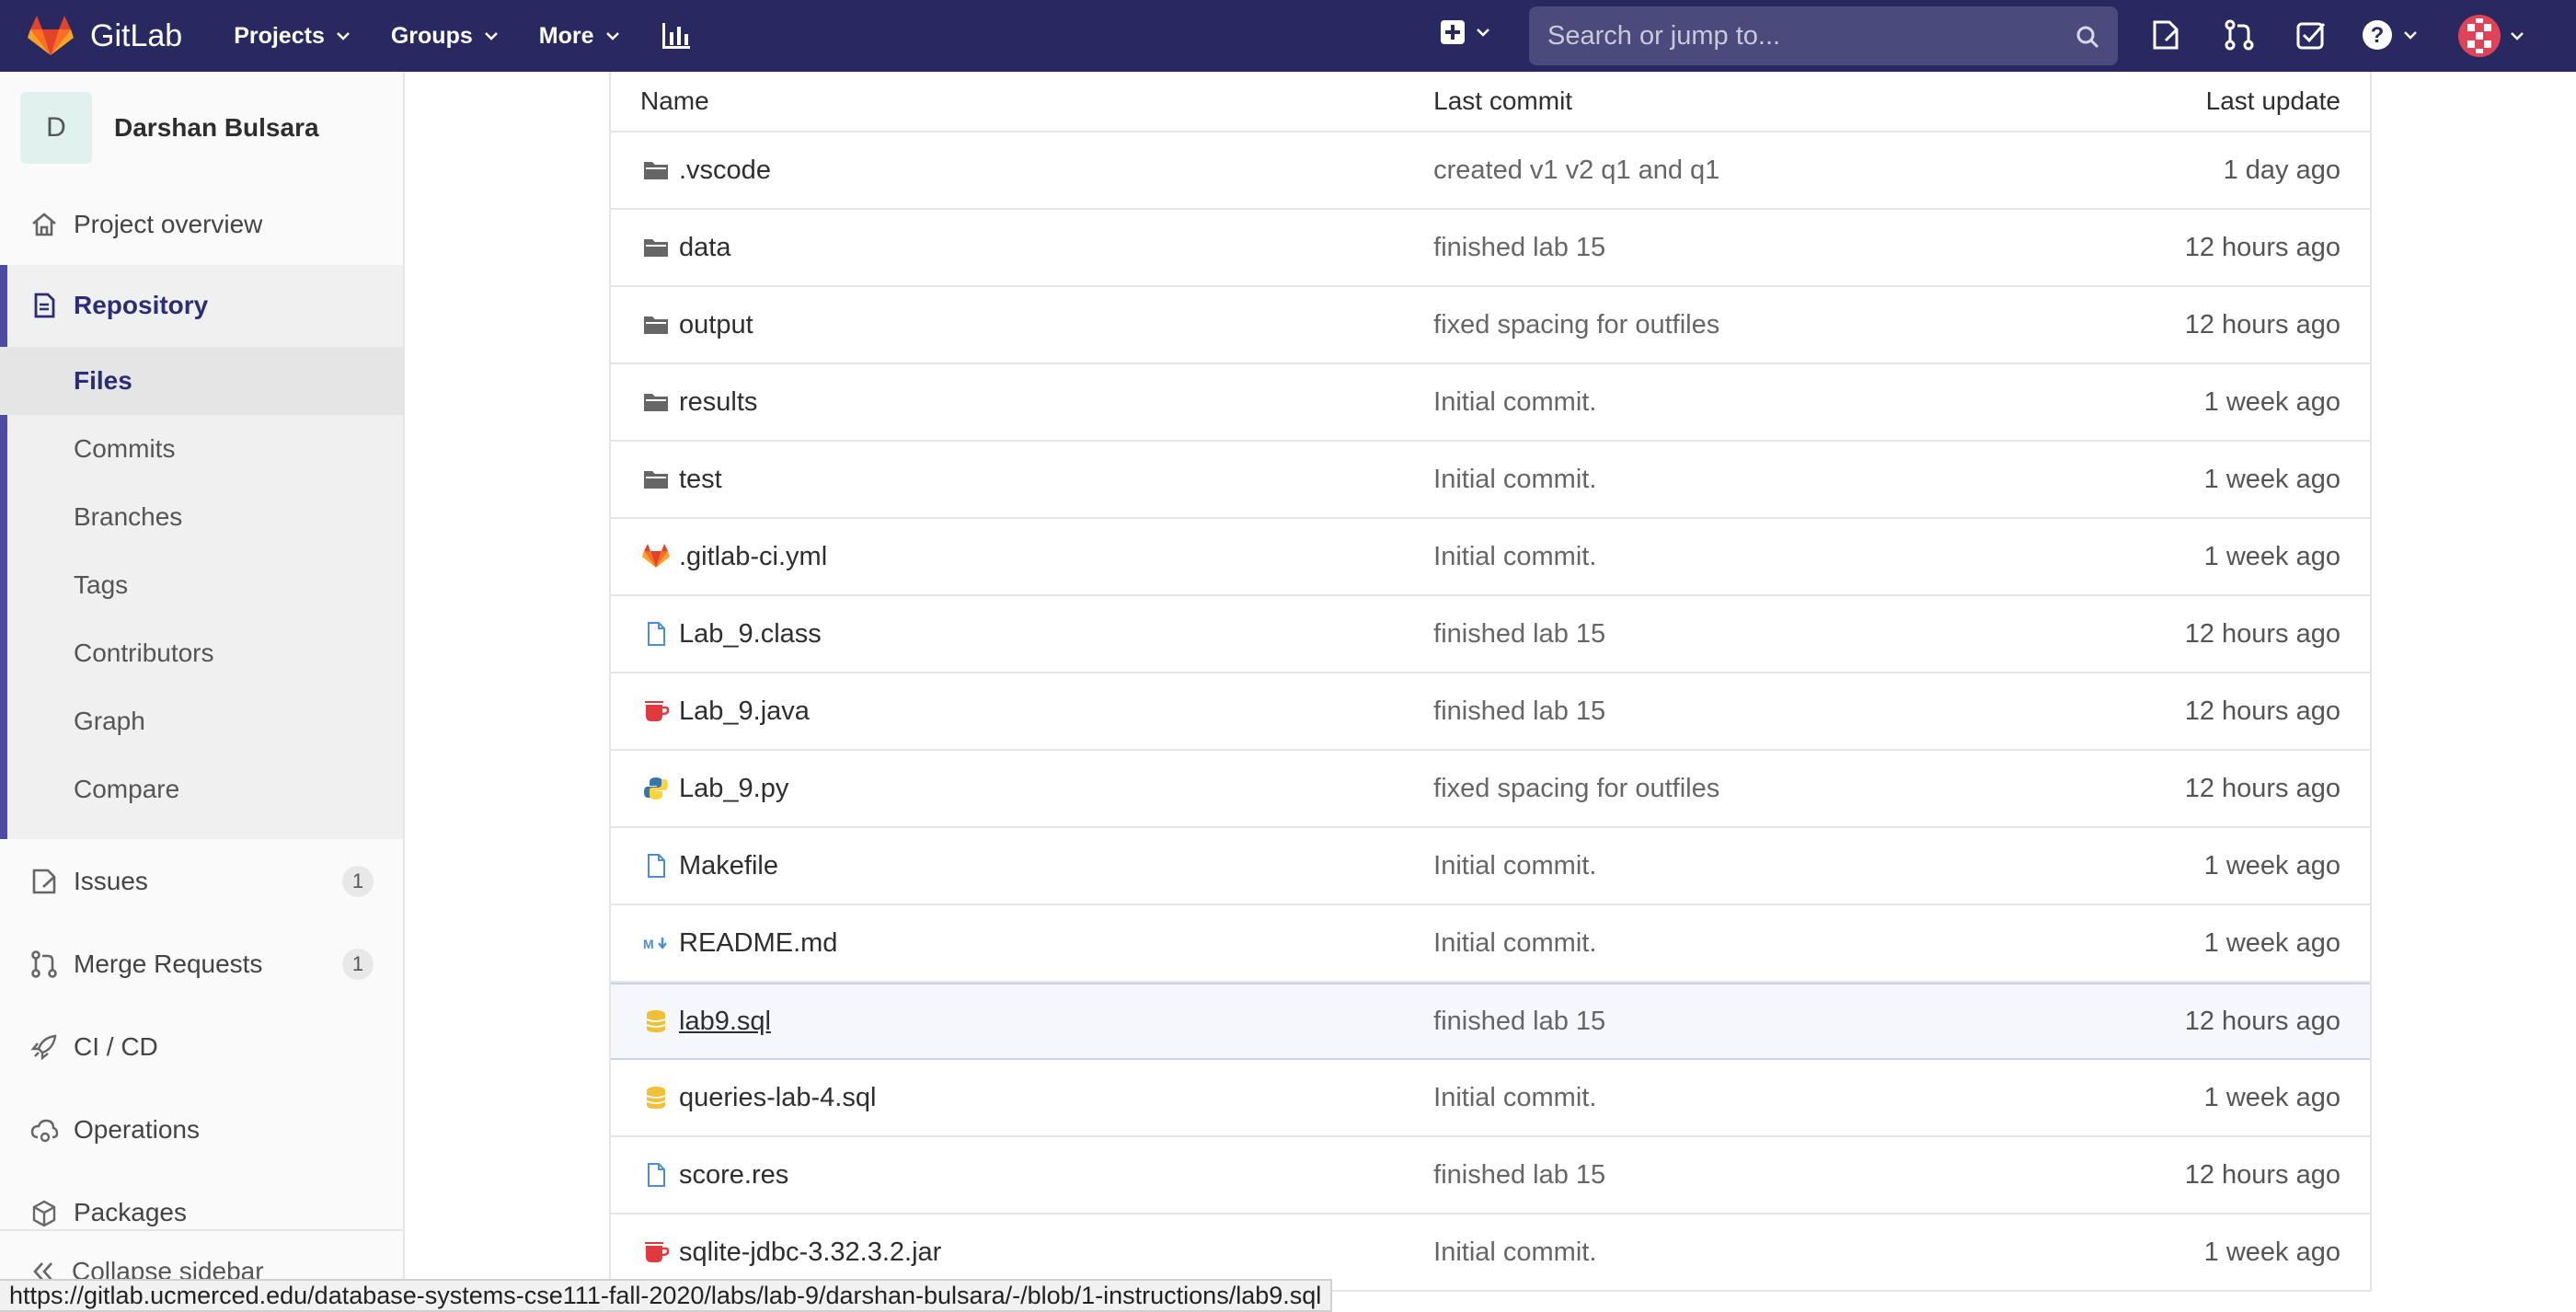 This screenshot has height=1312, width=2576. I want to click on todo-checkbox-icon, so click(2311, 35).